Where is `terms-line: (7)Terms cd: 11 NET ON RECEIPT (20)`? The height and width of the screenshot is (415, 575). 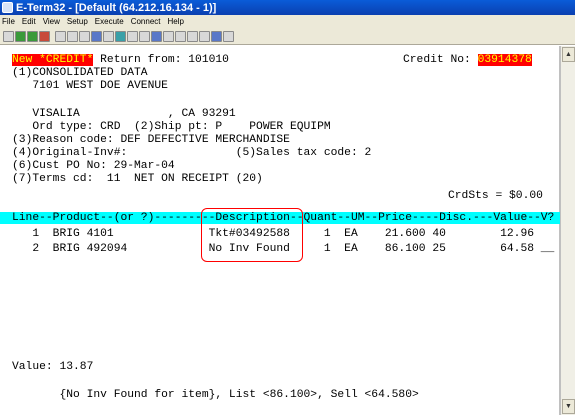 terms-line: (7)Terms cd: 11 NET ON RECEIPT (20) is located at coordinates (137, 179).